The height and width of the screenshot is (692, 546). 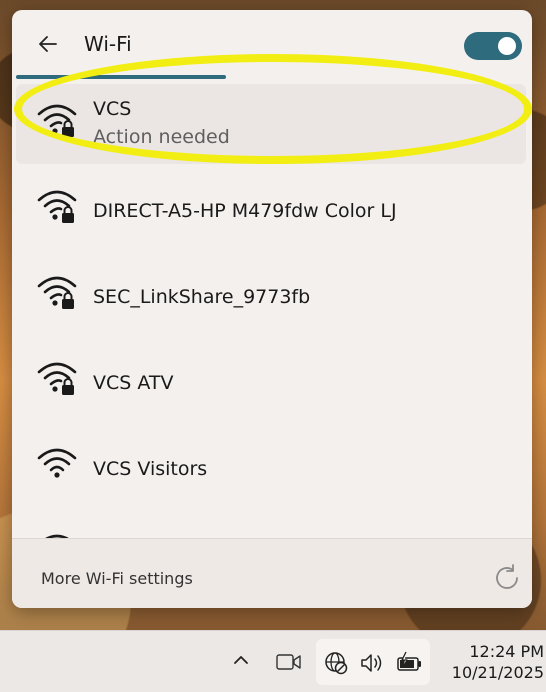 I want to click on network-name: VCS Visitors, so click(x=150, y=469).